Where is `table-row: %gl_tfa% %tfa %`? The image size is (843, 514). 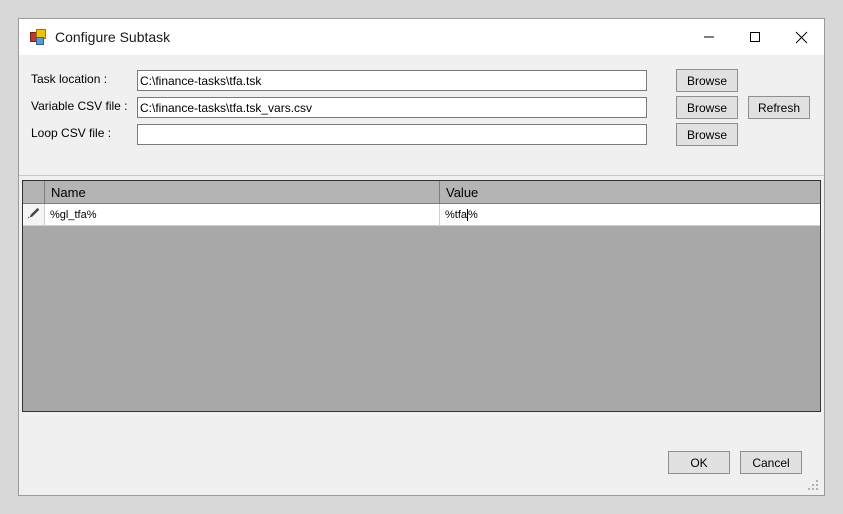
table-row: %gl_tfa% %tfa % is located at coordinates (421, 215).